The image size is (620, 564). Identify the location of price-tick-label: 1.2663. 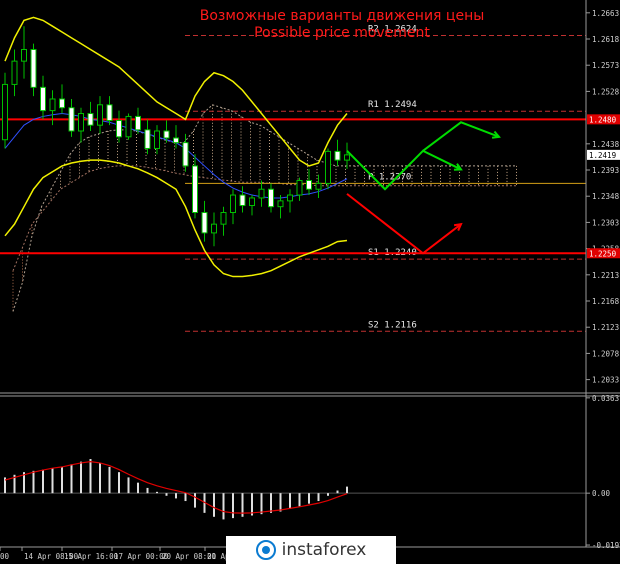
(605, 13).